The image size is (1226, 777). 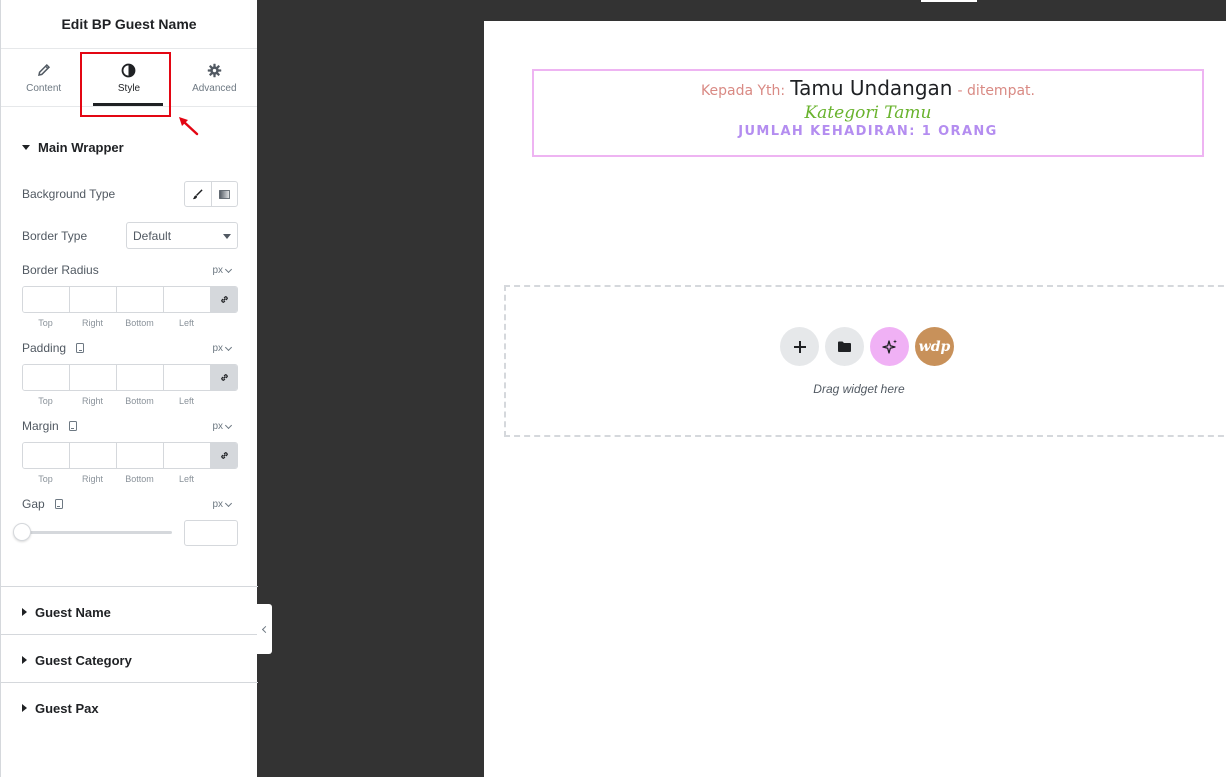 What do you see at coordinates (129, 24) in the screenshot?
I see `panel-title: Edit BP Guest Name` at bounding box center [129, 24].